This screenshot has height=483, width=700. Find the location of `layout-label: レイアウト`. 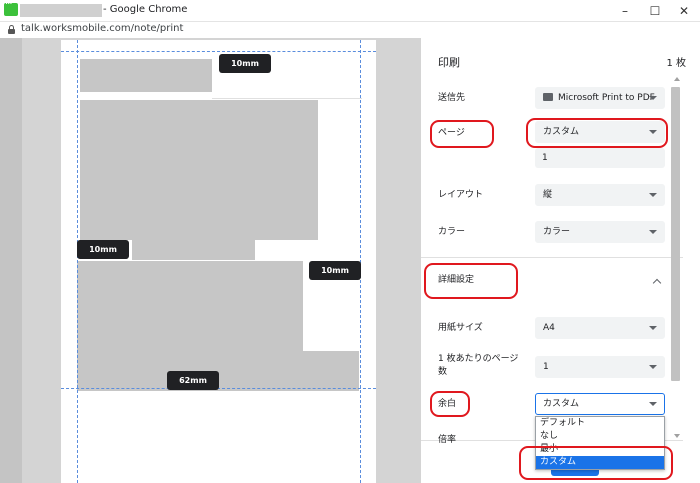

layout-label: レイアウト is located at coordinates (461, 195).